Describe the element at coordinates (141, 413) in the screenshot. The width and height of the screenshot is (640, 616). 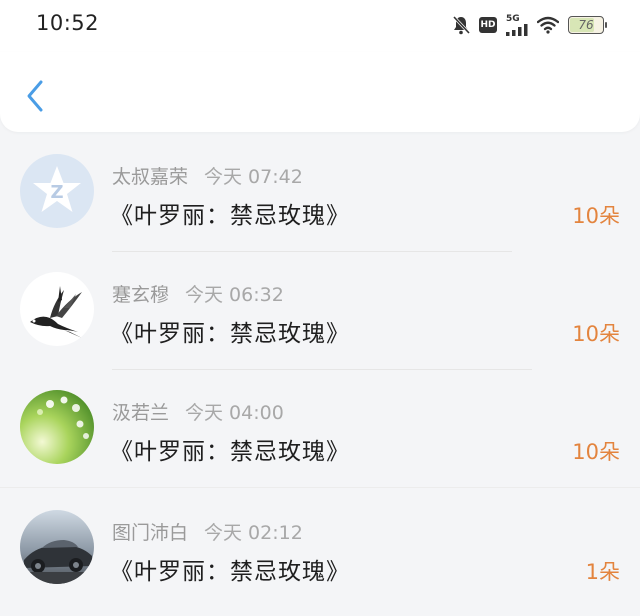
I see `sender-name: 汲若兰` at that location.